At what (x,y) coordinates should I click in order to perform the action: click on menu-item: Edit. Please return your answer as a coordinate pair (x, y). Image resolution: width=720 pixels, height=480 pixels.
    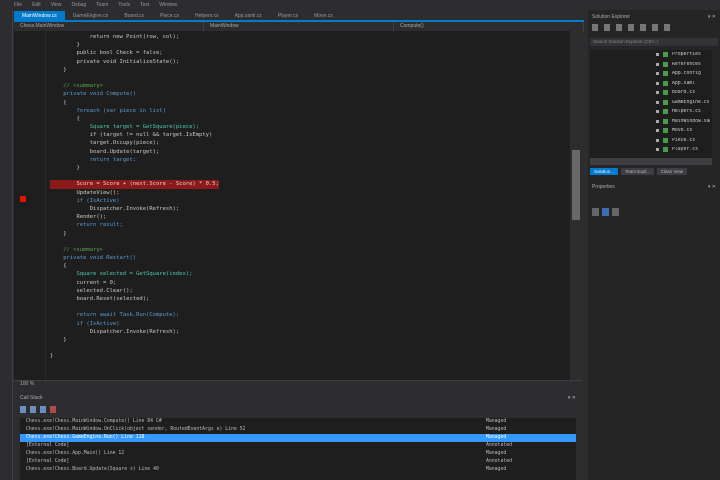
    Looking at the image, I should click on (36, 5).